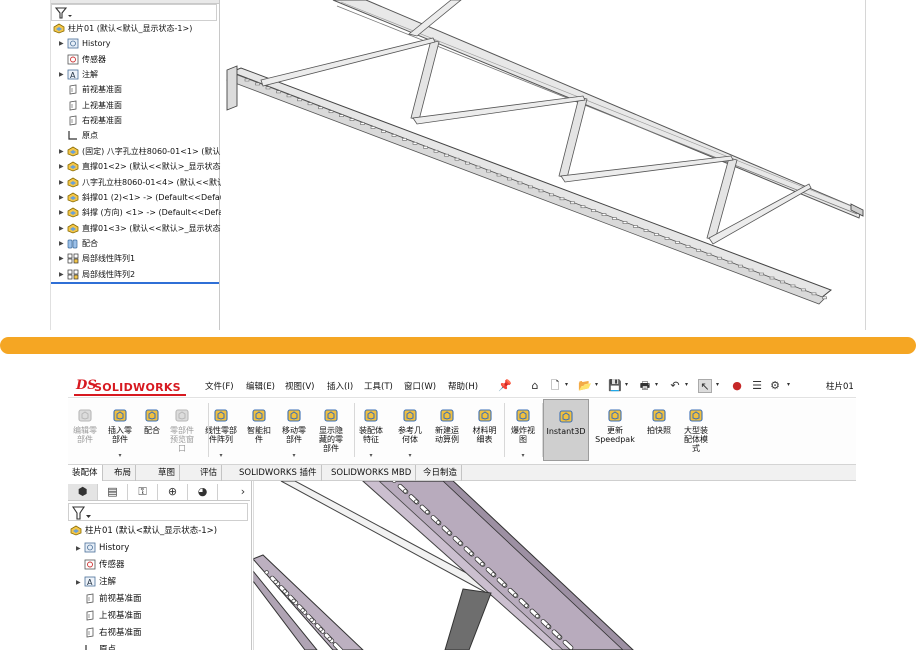 This screenshot has height=650, width=916. What do you see at coordinates (371, 430) in the screenshot?
I see `command-button: 装配体 特征 ▾` at bounding box center [371, 430].